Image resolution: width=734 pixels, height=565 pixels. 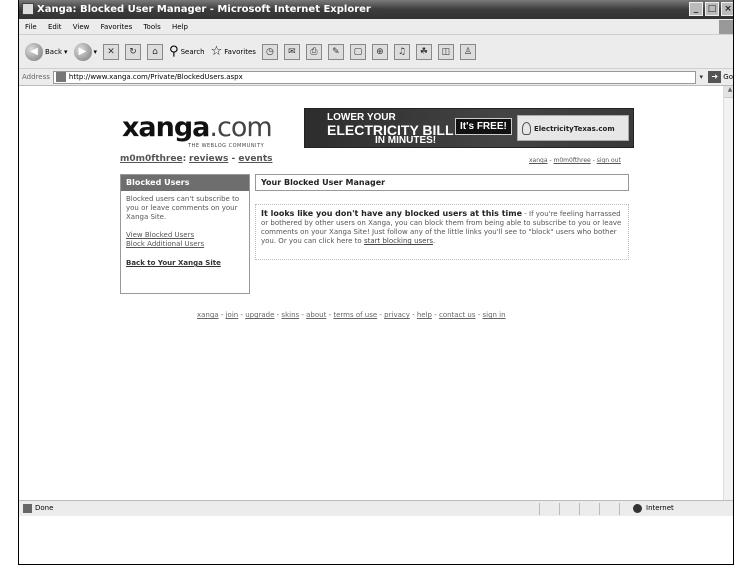 I want to click on back-label: Back, so click(x=53, y=51).